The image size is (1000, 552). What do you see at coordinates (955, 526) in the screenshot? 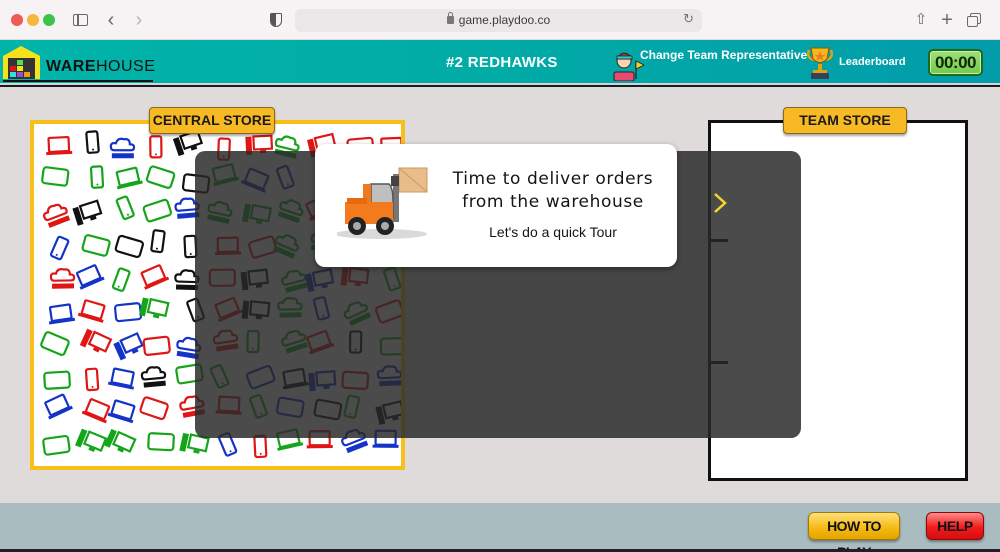
I see `help-button: HELP` at bounding box center [955, 526].